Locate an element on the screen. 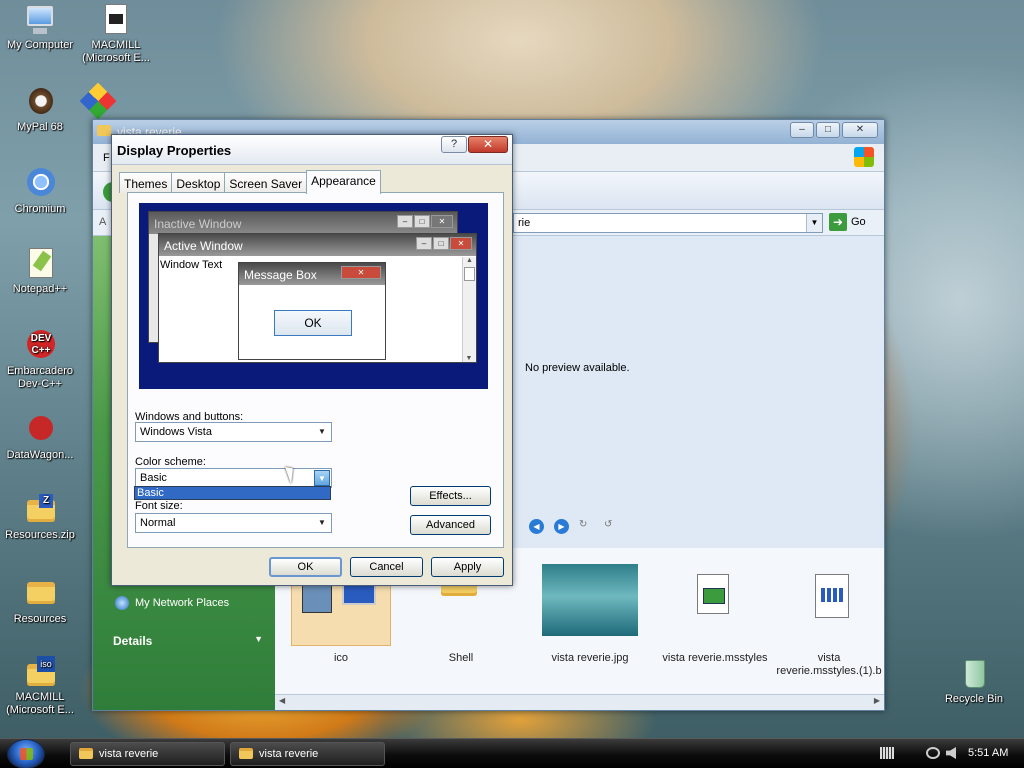  desktop-icon-my-computer: My Computer is located at coordinates (40, 28).